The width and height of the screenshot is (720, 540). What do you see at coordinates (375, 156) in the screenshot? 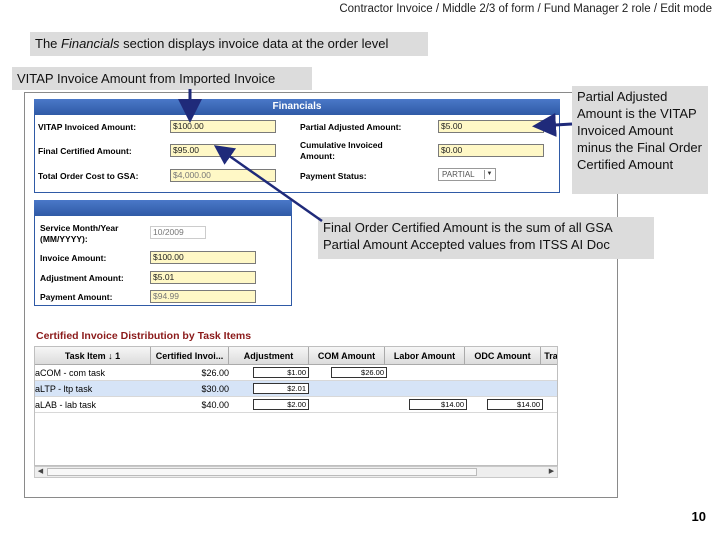
I see `annotation-arrows` at bounding box center [375, 156].